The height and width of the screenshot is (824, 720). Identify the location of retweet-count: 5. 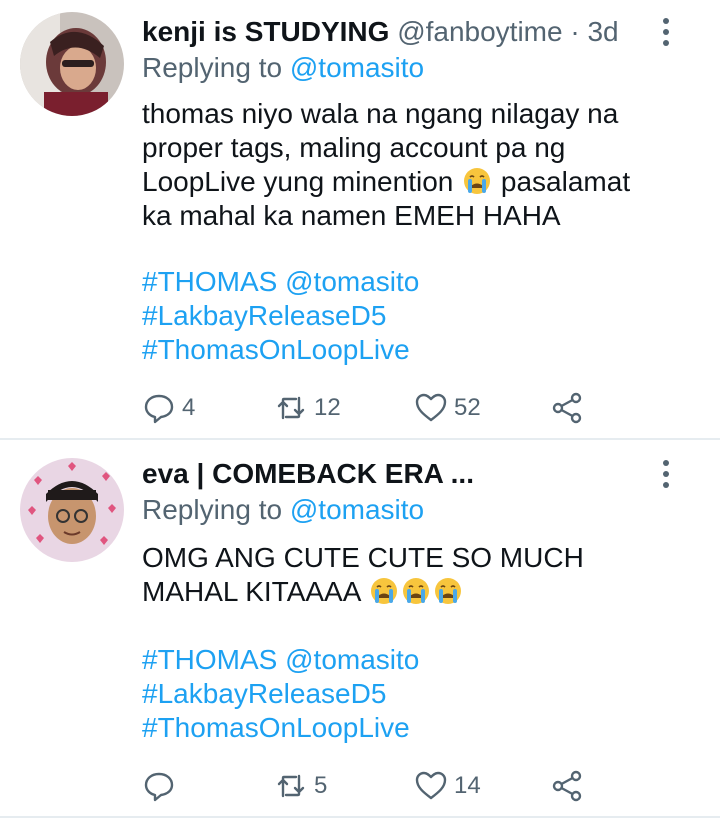
(321, 785).